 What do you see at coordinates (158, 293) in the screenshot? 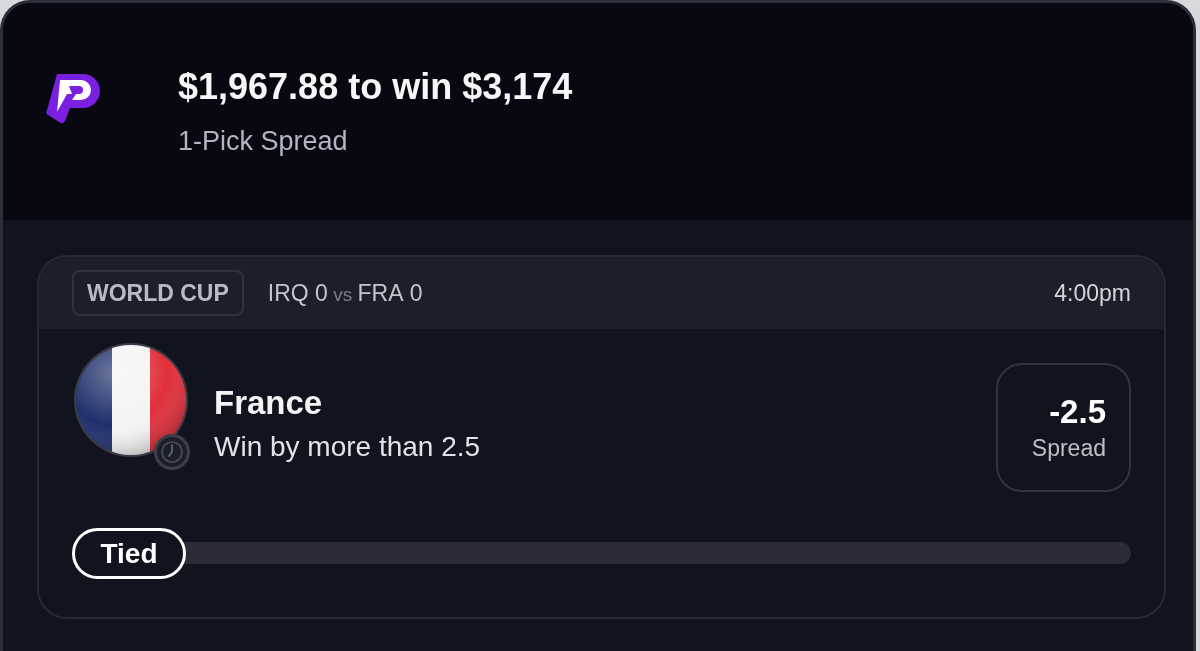
I see `league-badge: WORLD CUP` at bounding box center [158, 293].